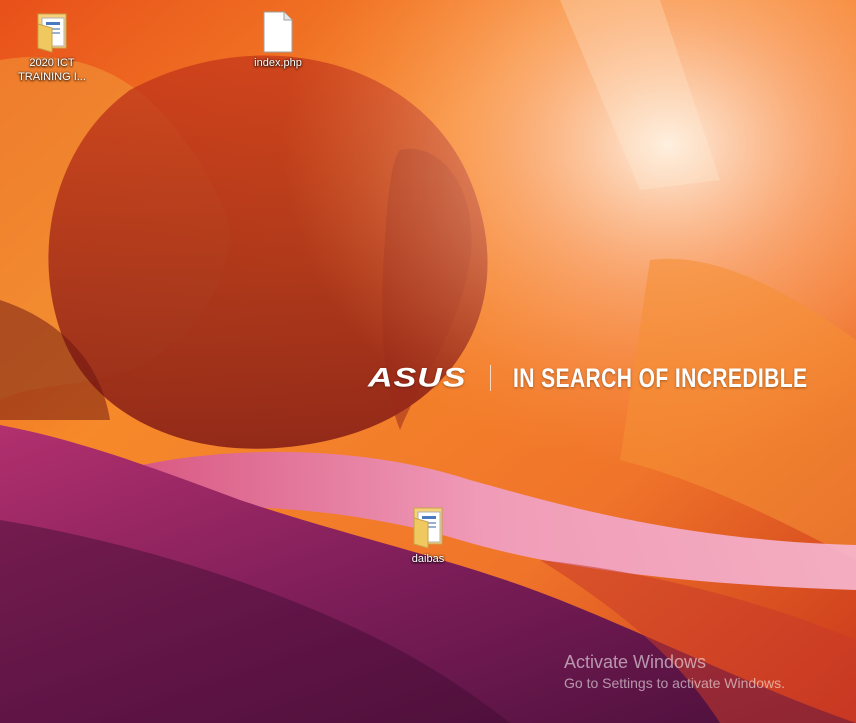 The width and height of the screenshot is (856, 723). What do you see at coordinates (278, 32) in the screenshot?
I see `blank-file-icon` at bounding box center [278, 32].